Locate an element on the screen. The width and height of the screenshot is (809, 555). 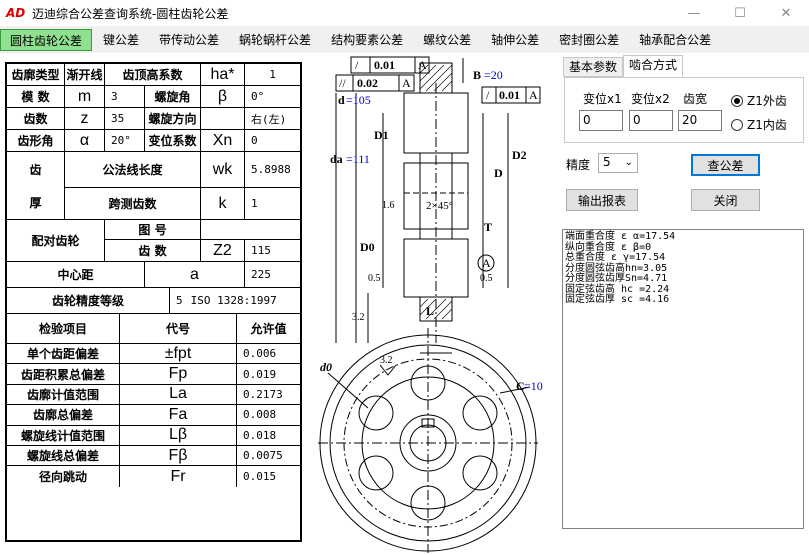
module-label: 模 数 is located at coordinates (36, 97).